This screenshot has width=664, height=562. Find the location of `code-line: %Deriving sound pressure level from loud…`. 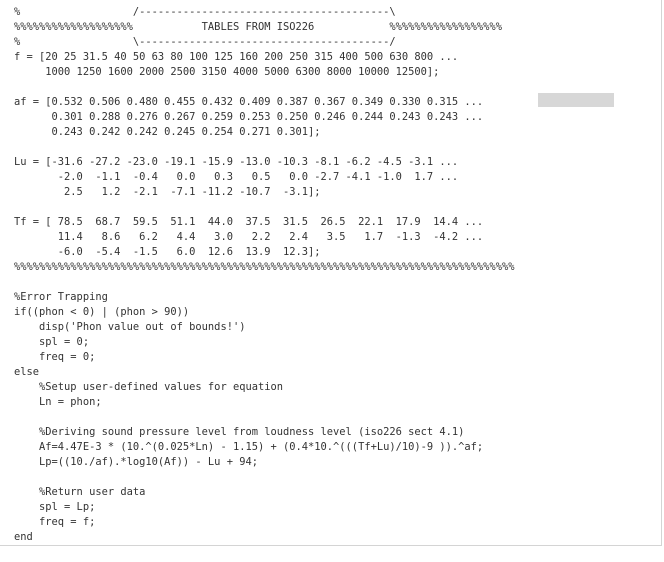

code-line: %Deriving sound pressure level from loud… is located at coordinates (239, 432).